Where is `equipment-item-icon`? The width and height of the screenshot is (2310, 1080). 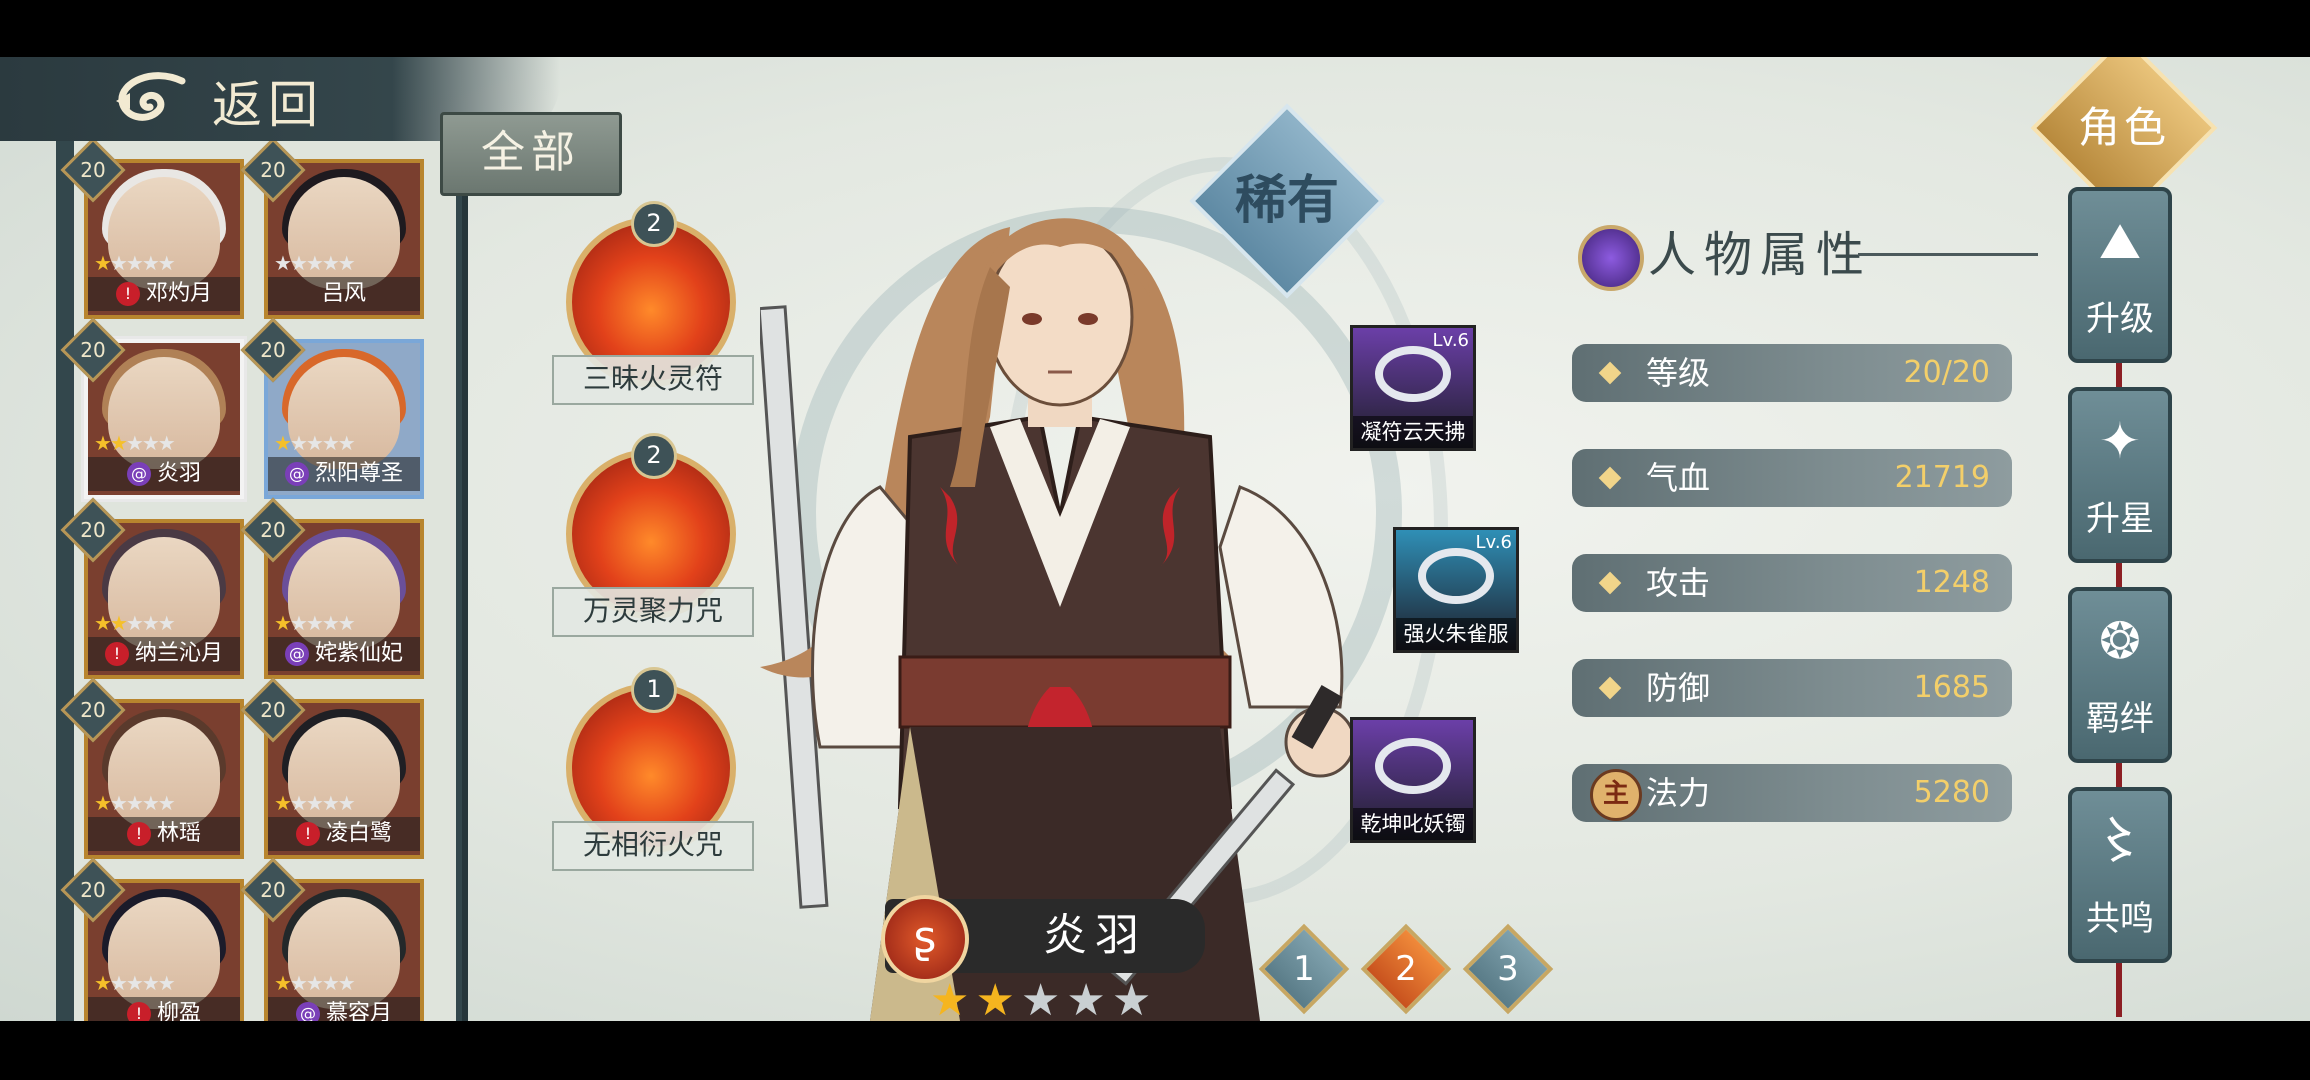 equipment-item-icon is located at coordinates (1413, 766).